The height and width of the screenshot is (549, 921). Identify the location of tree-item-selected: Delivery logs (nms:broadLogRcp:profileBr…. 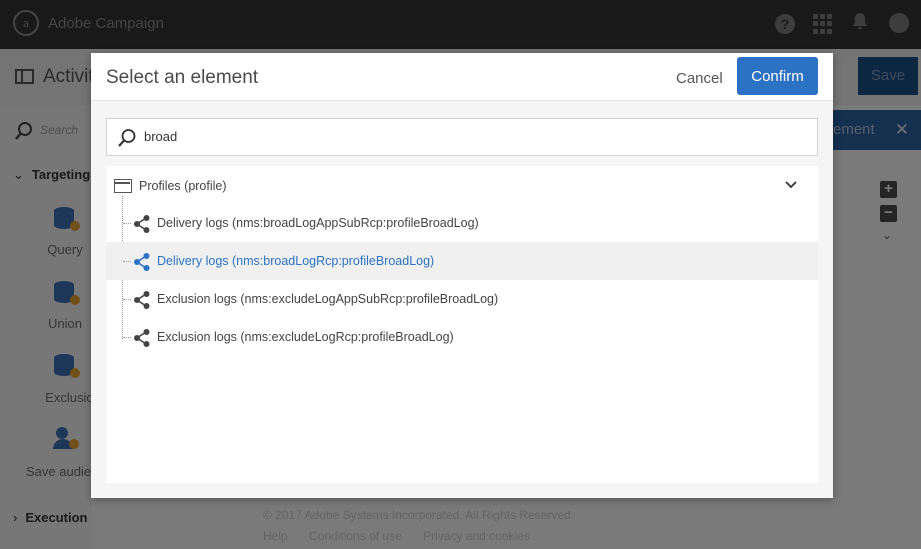
(462, 261).